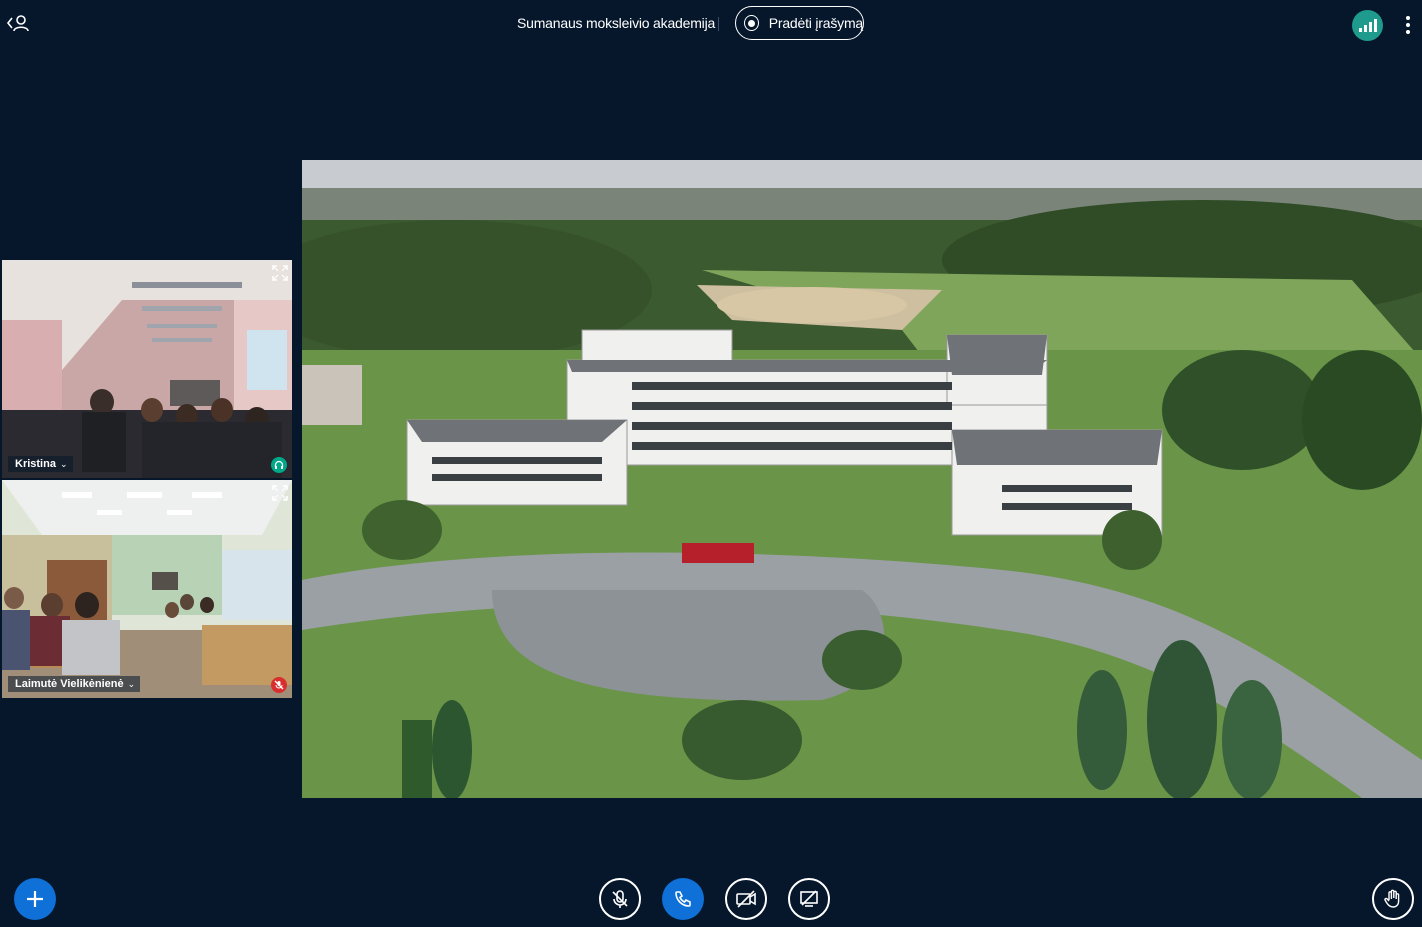 The height and width of the screenshot is (927, 1422). I want to click on raise-hand-button, so click(1393, 899).